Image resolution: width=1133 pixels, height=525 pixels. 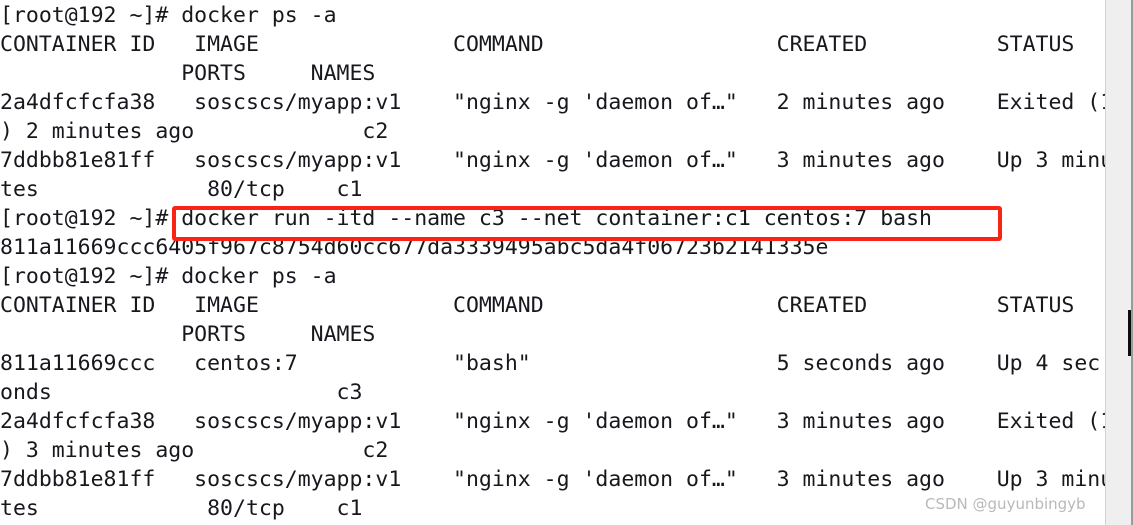 What do you see at coordinates (1005, 504) in the screenshot?
I see `csdn-watermark: CSDN @guyunbingyb` at bounding box center [1005, 504].